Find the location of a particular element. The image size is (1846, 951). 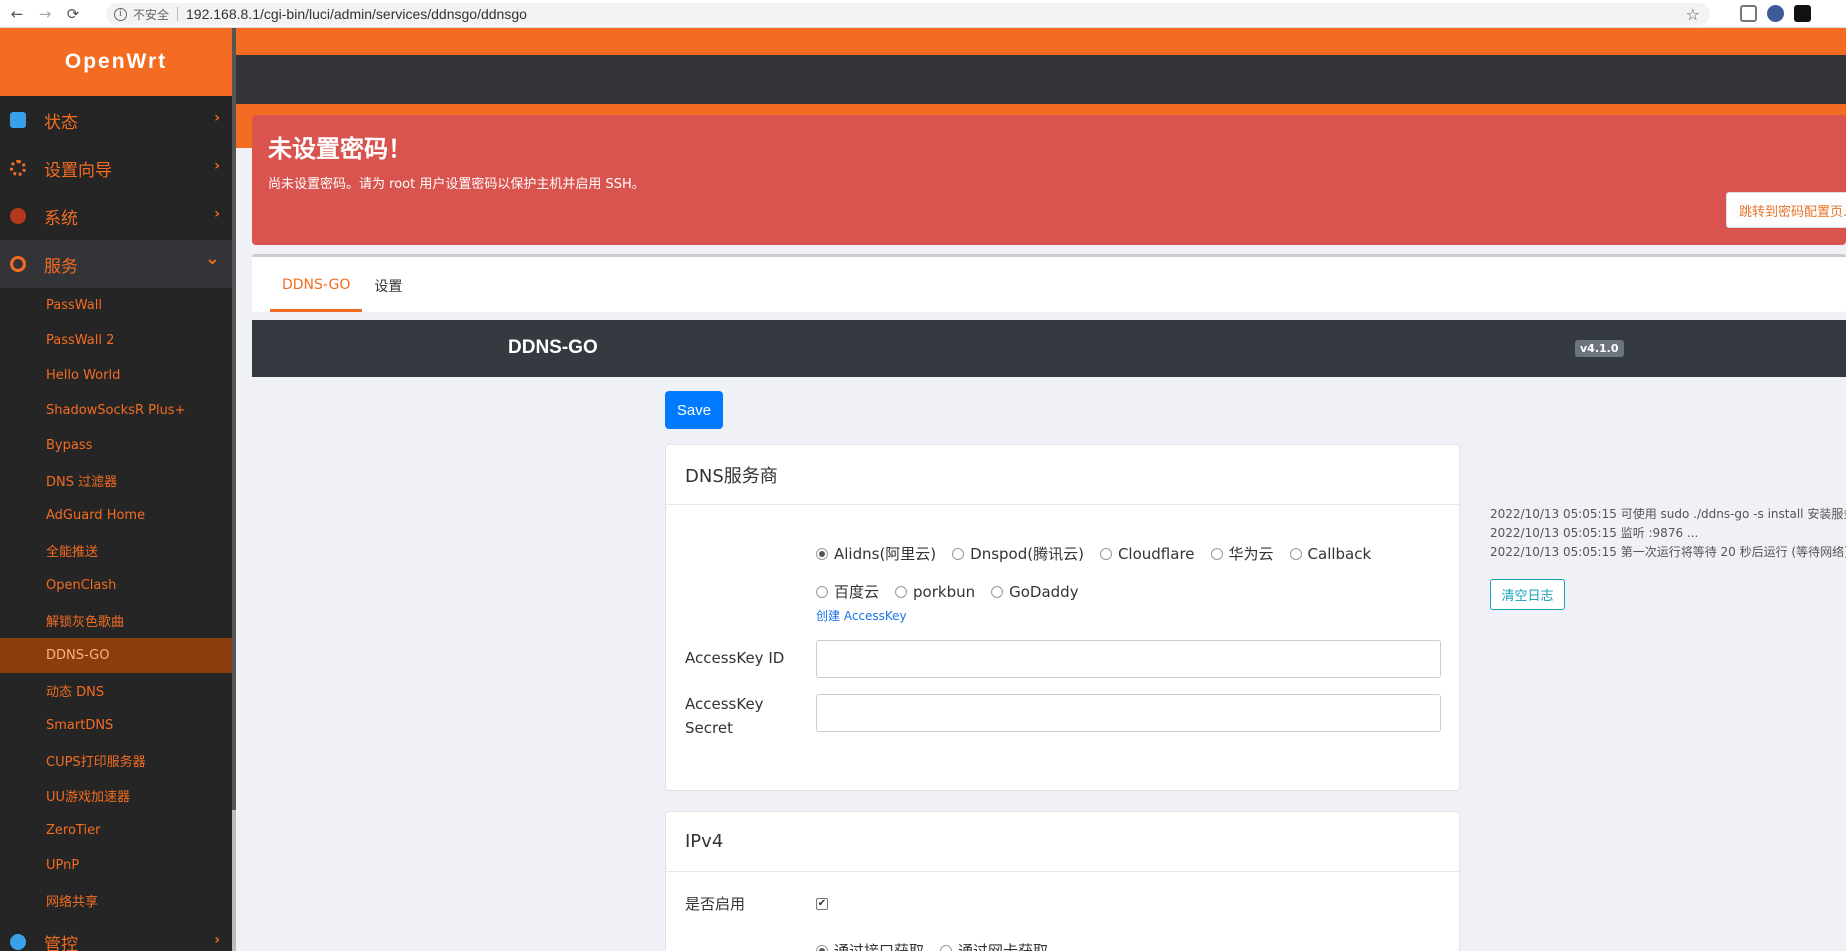

radio-huaweicloud: 华为云 is located at coordinates (1242, 553).